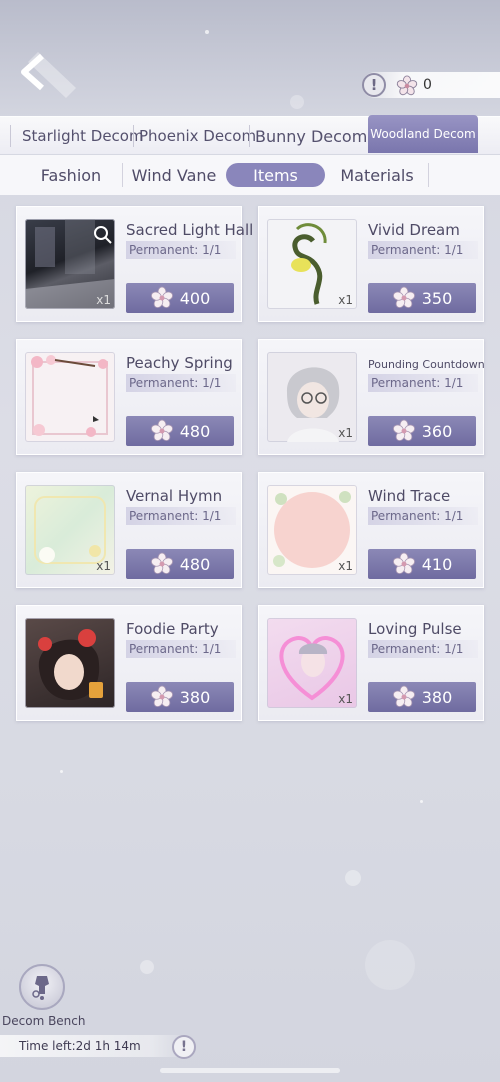  Describe the element at coordinates (250, 1070) in the screenshot. I see `home-indicator` at that location.